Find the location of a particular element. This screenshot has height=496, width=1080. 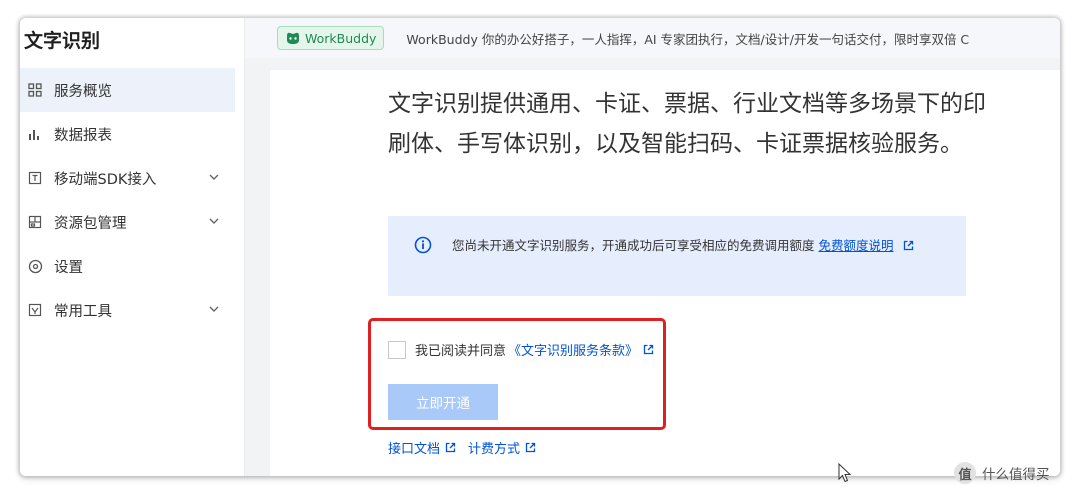

pricing-label: 计费方式 is located at coordinates (494, 449).